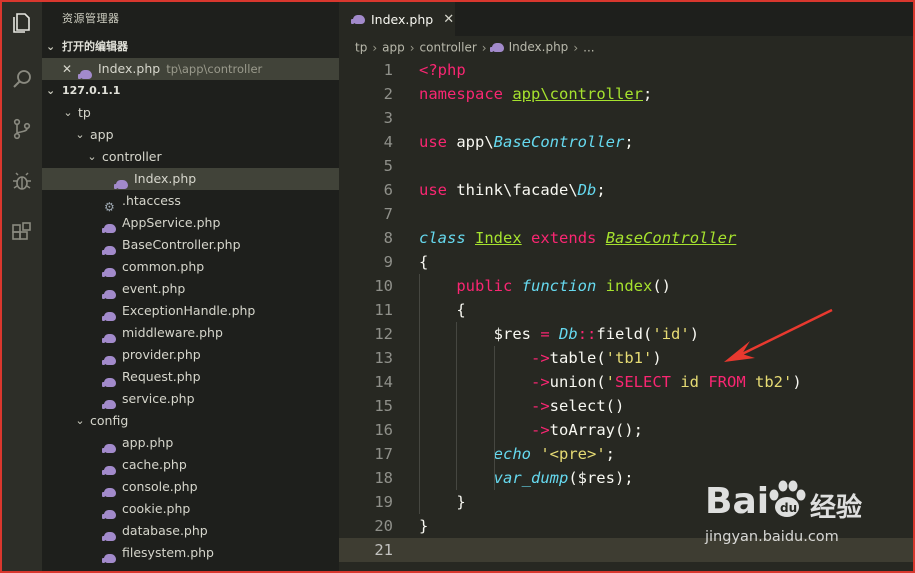 The height and width of the screenshot is (573, 915). What do you see at coordinates (165, 530) in the screenshot?
I see `tree-item-label: database.php` at bounding box center [165, 530].